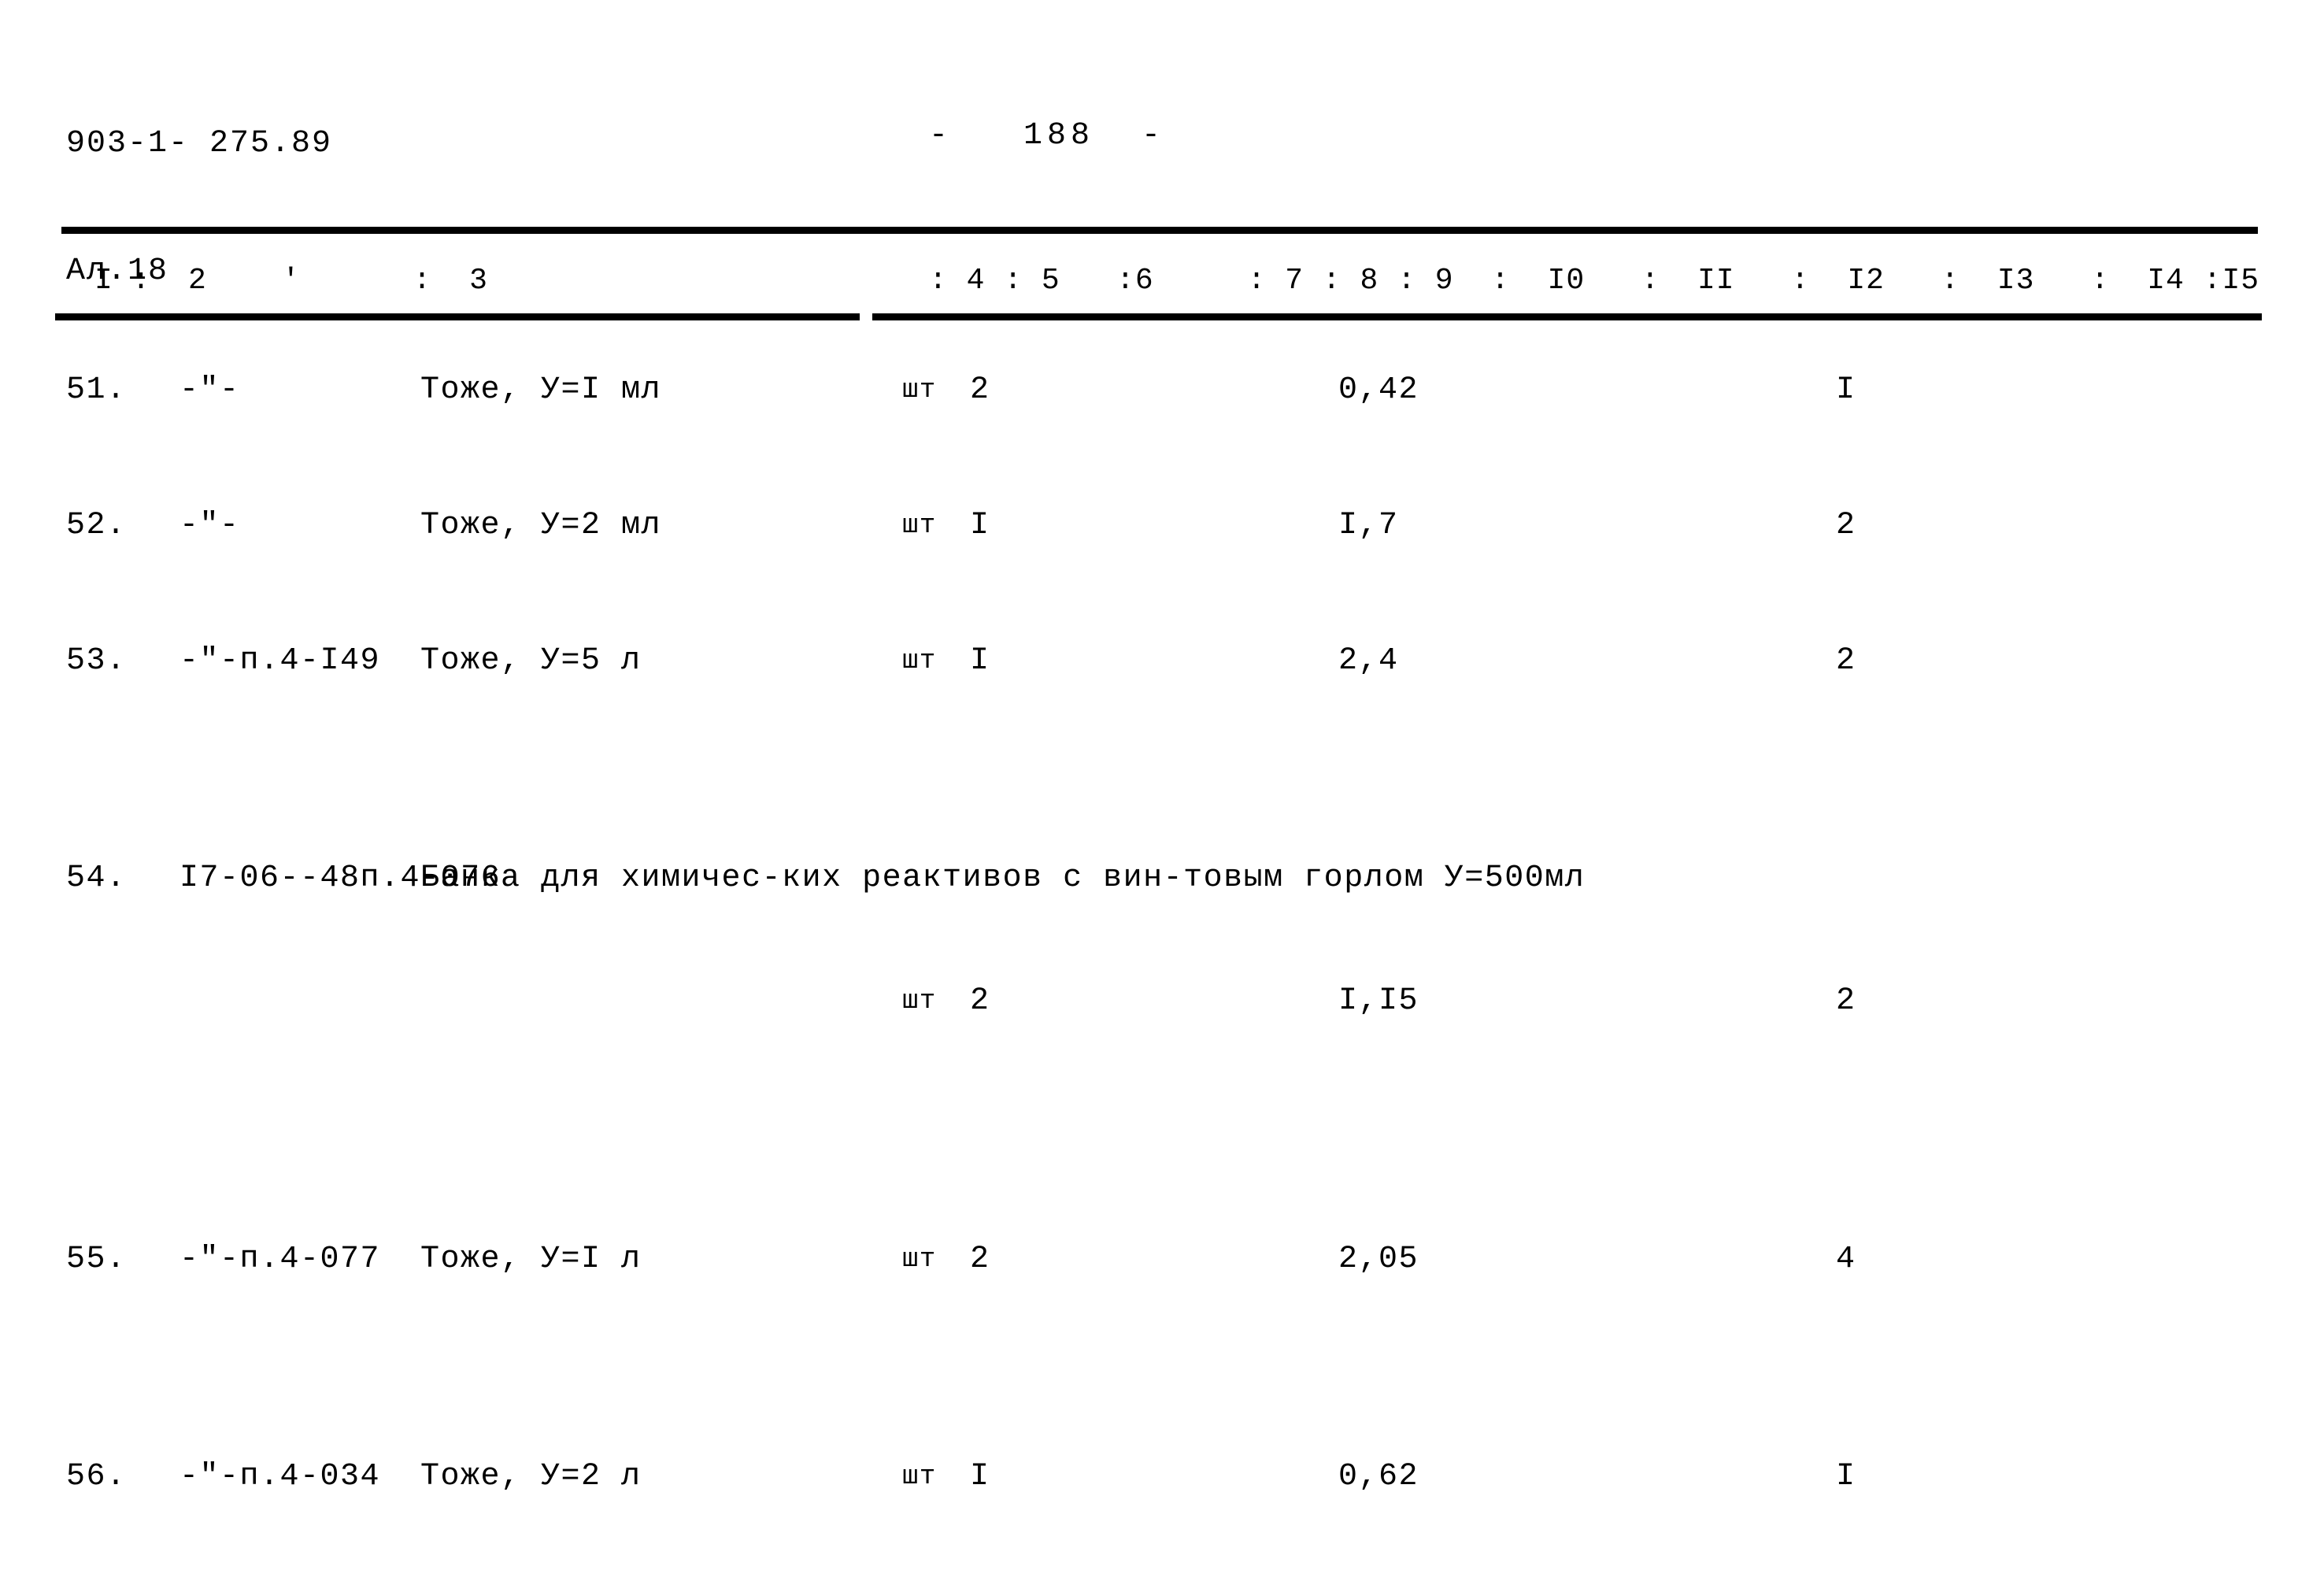 The width and height of the screenshot is (2324, 1581). What do you see at coordinates (96, 878) in the screenshot?
I see `row-number: 54.` at bounding box center [96, 878].